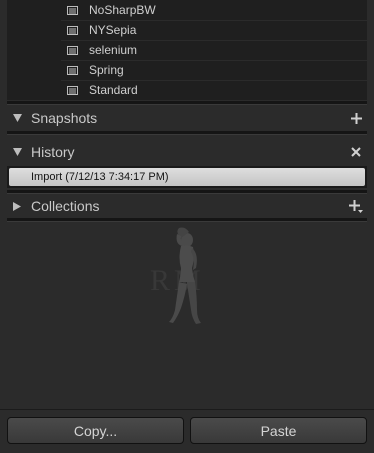 The width and height of the screenshot is (374, 453). What do you see at coordinates (113, 90) in the screenshot?
I see `preset-label: Standard` at bounding box center [113, 90].